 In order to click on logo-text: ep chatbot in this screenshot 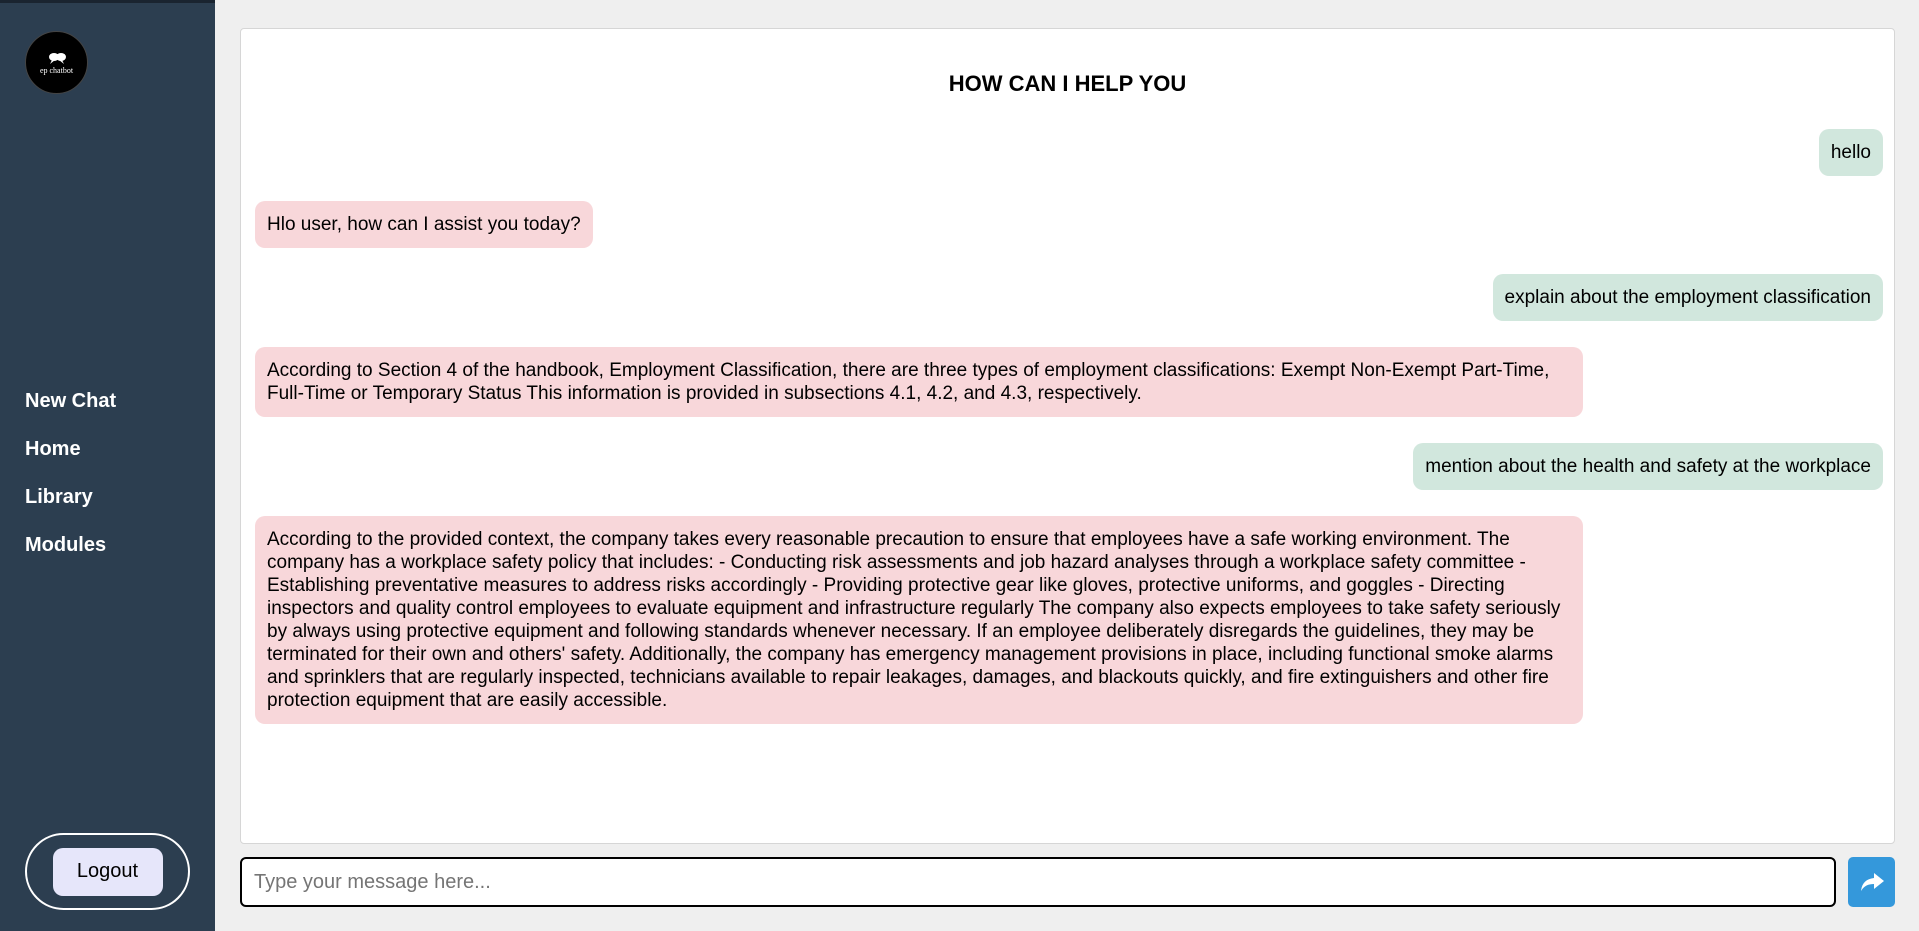, I will do `click(56, 70)`.